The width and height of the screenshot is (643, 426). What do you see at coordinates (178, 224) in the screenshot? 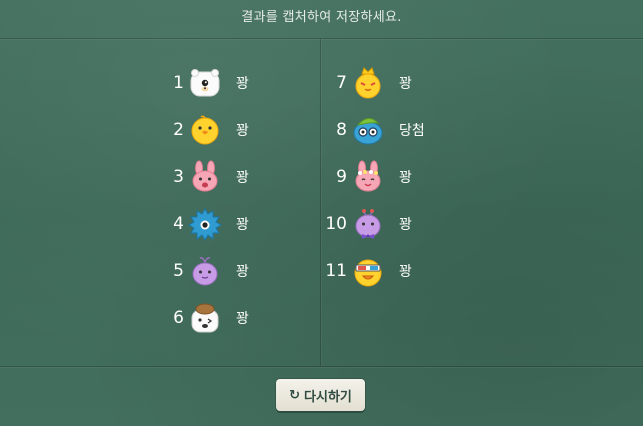
I see `result-number: 4` at bounding box center [178, 224].